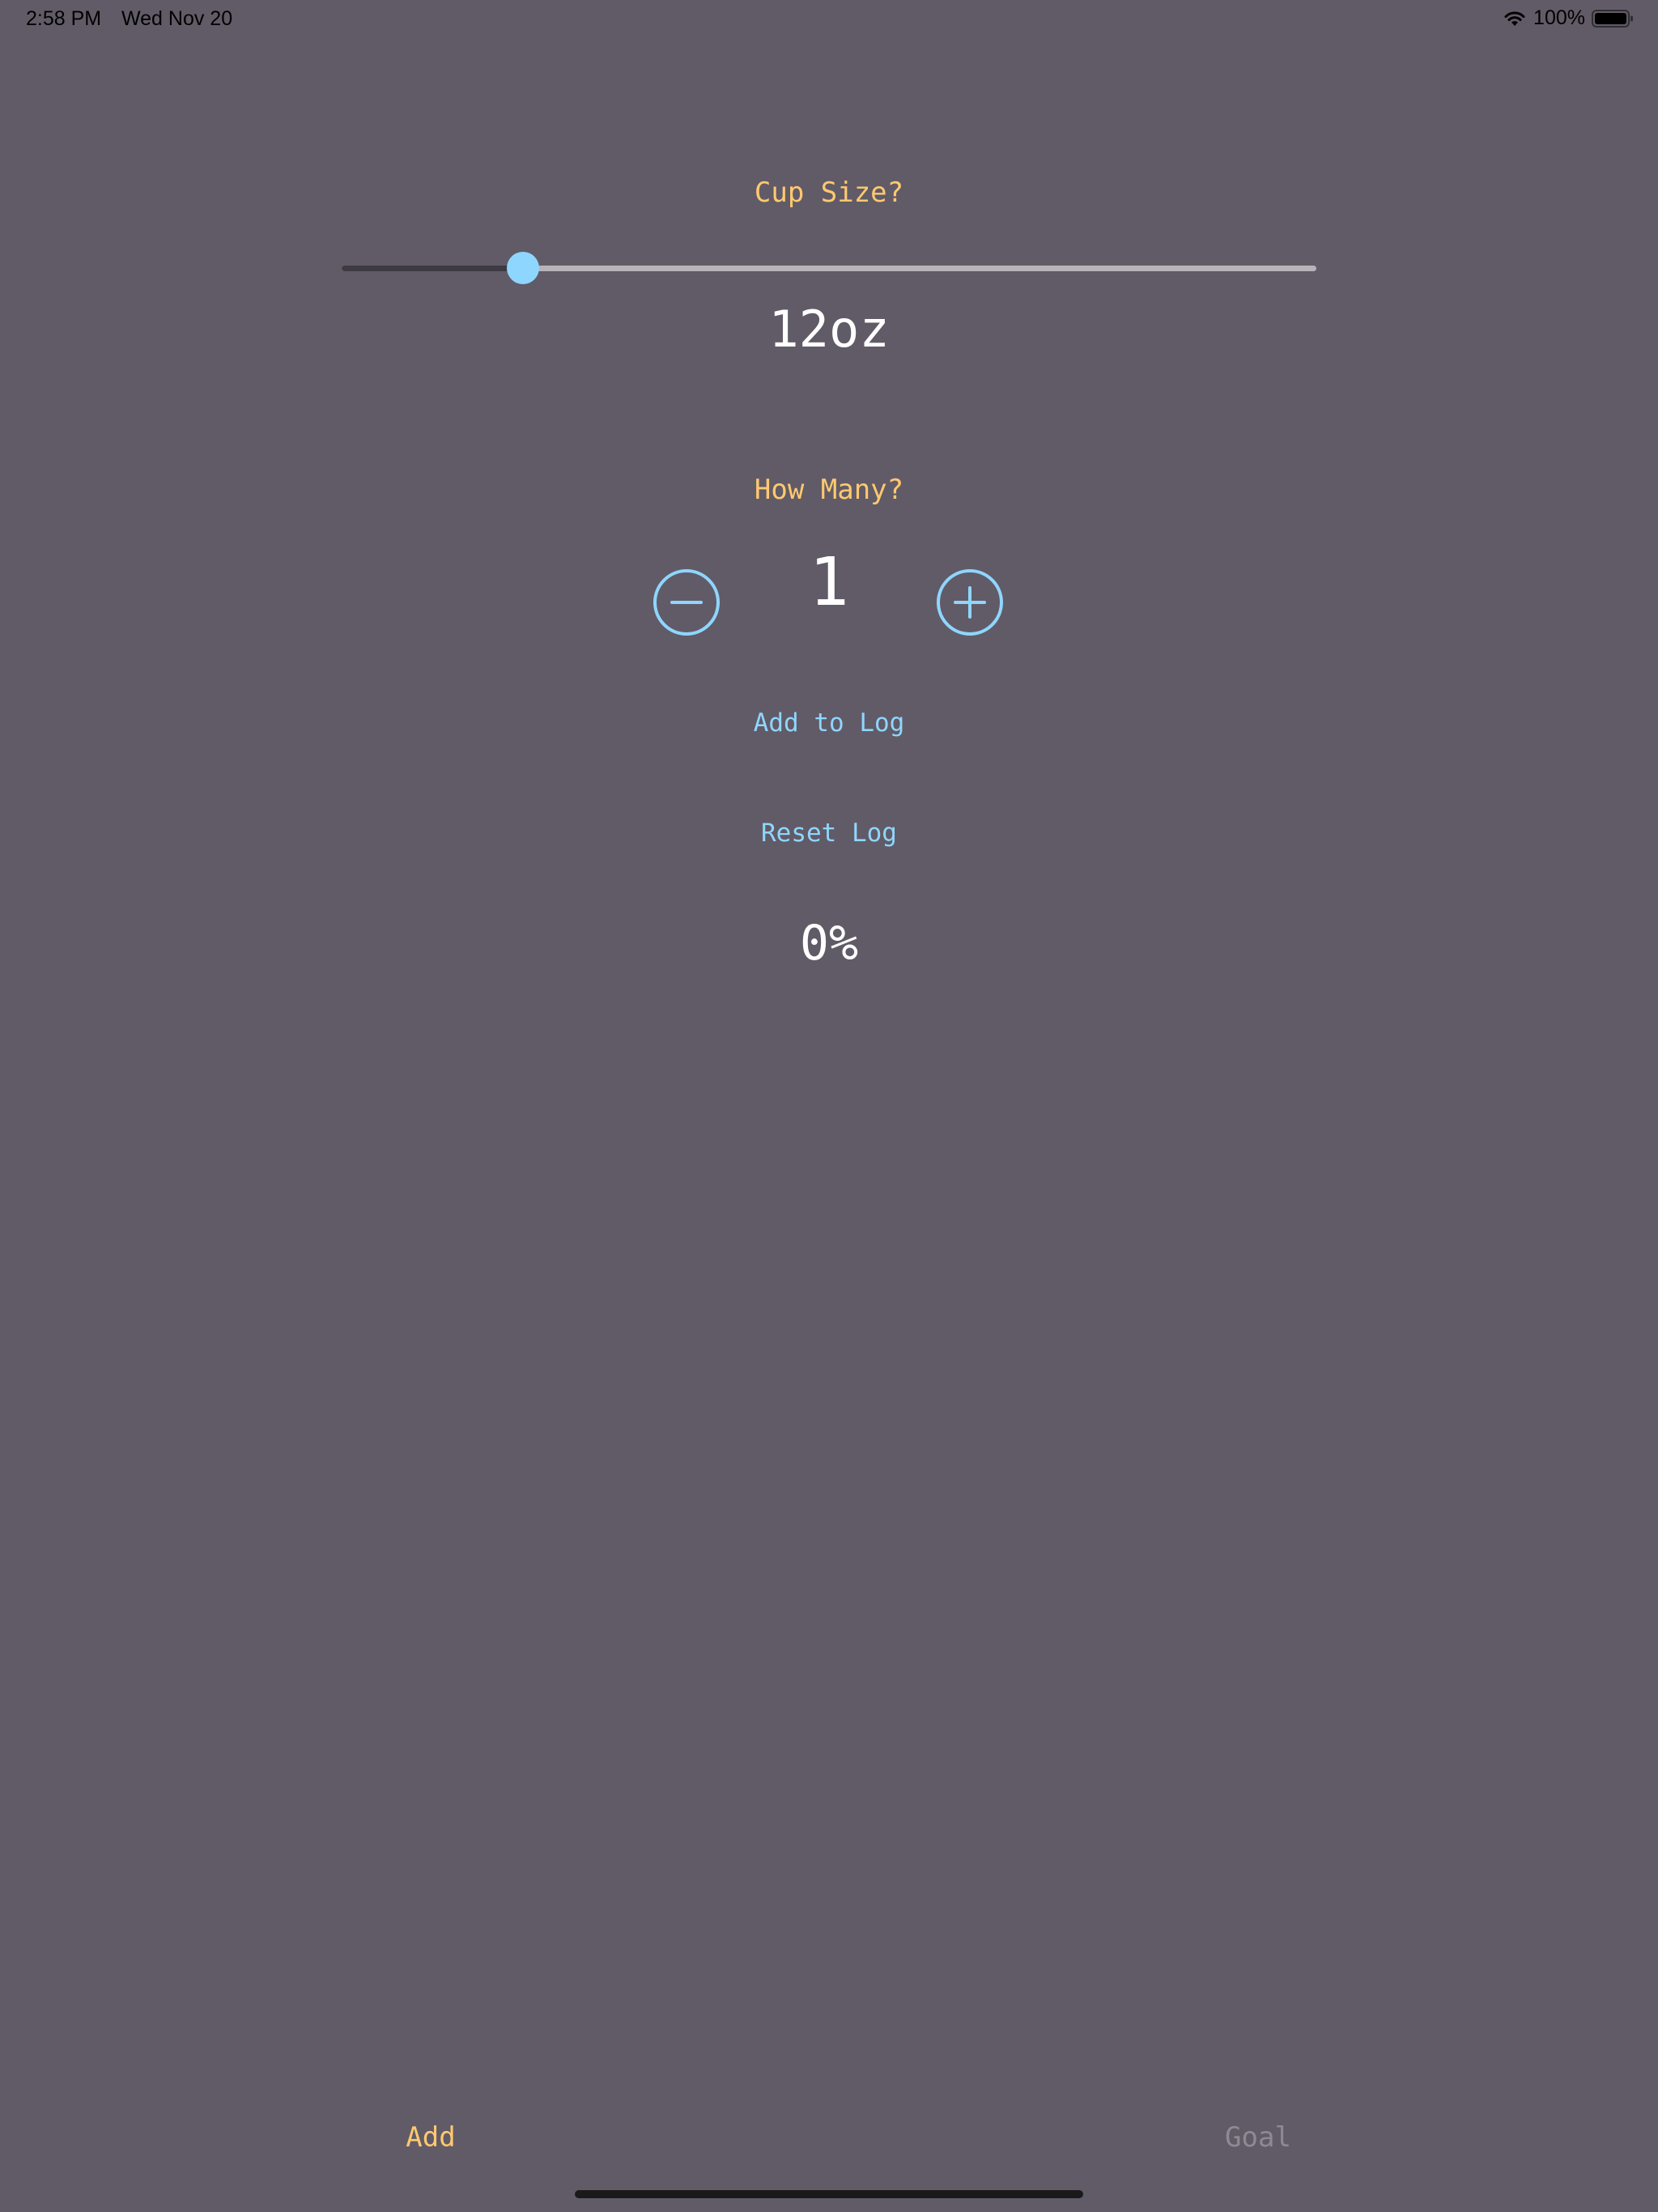 Image resolution: width=1658 pixels, height=2212 pixels. Describe the element at coordinates (829, 723) in the screenshot. I see `add-to-log-button: Add to Log` at that location.